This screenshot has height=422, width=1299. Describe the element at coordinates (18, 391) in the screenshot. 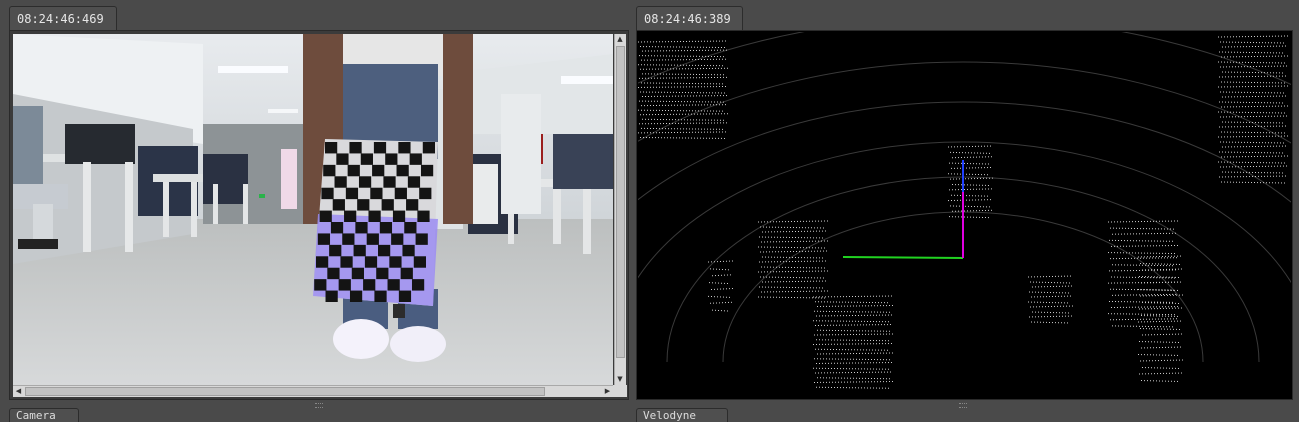

I see `scroll-left-arrow-icon: ◀` at that location.